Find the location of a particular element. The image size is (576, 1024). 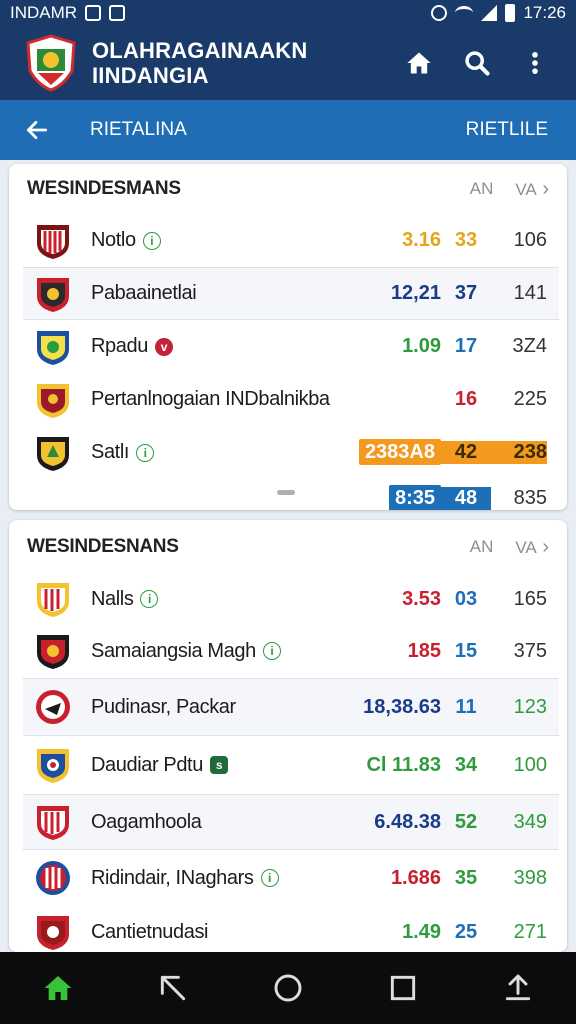

card-header: WESINDESNANS AN VA is located at coordinates (288, 547).